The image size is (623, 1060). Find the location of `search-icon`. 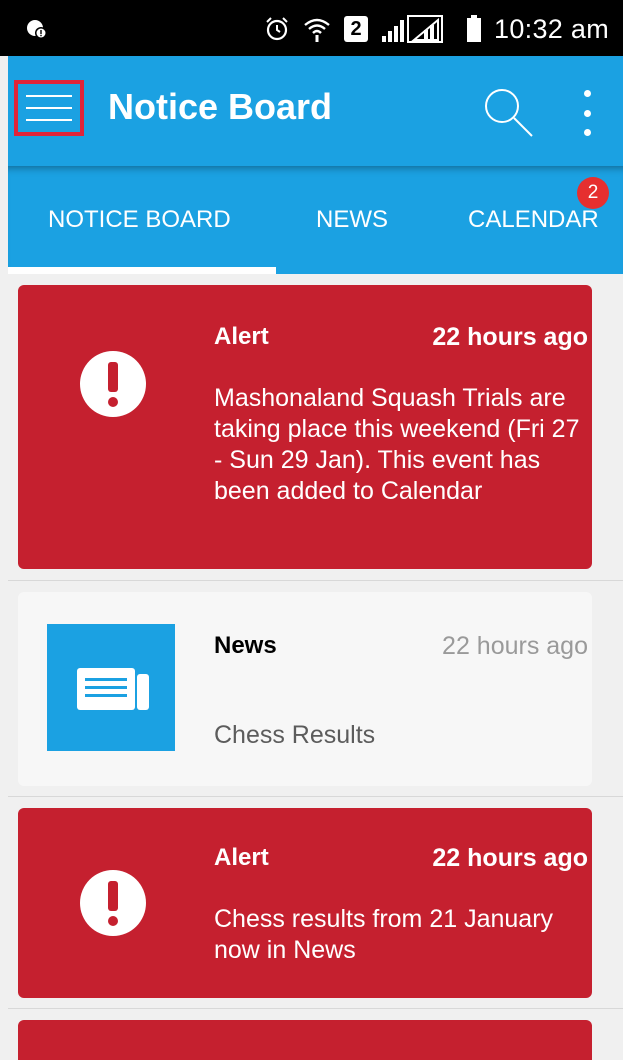

search-icon is located at coordinates (508, 112).